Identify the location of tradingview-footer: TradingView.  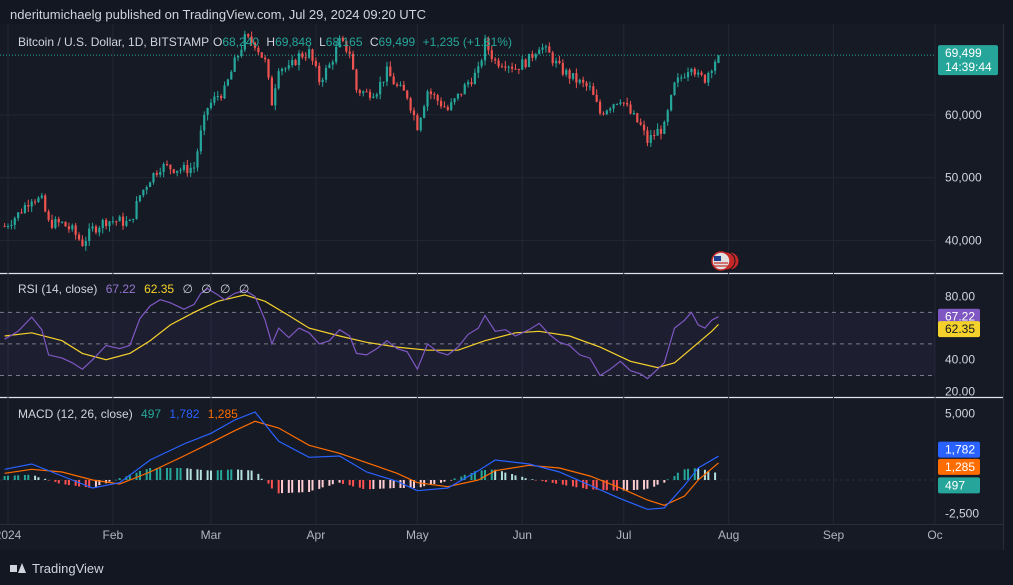
(57, 568).